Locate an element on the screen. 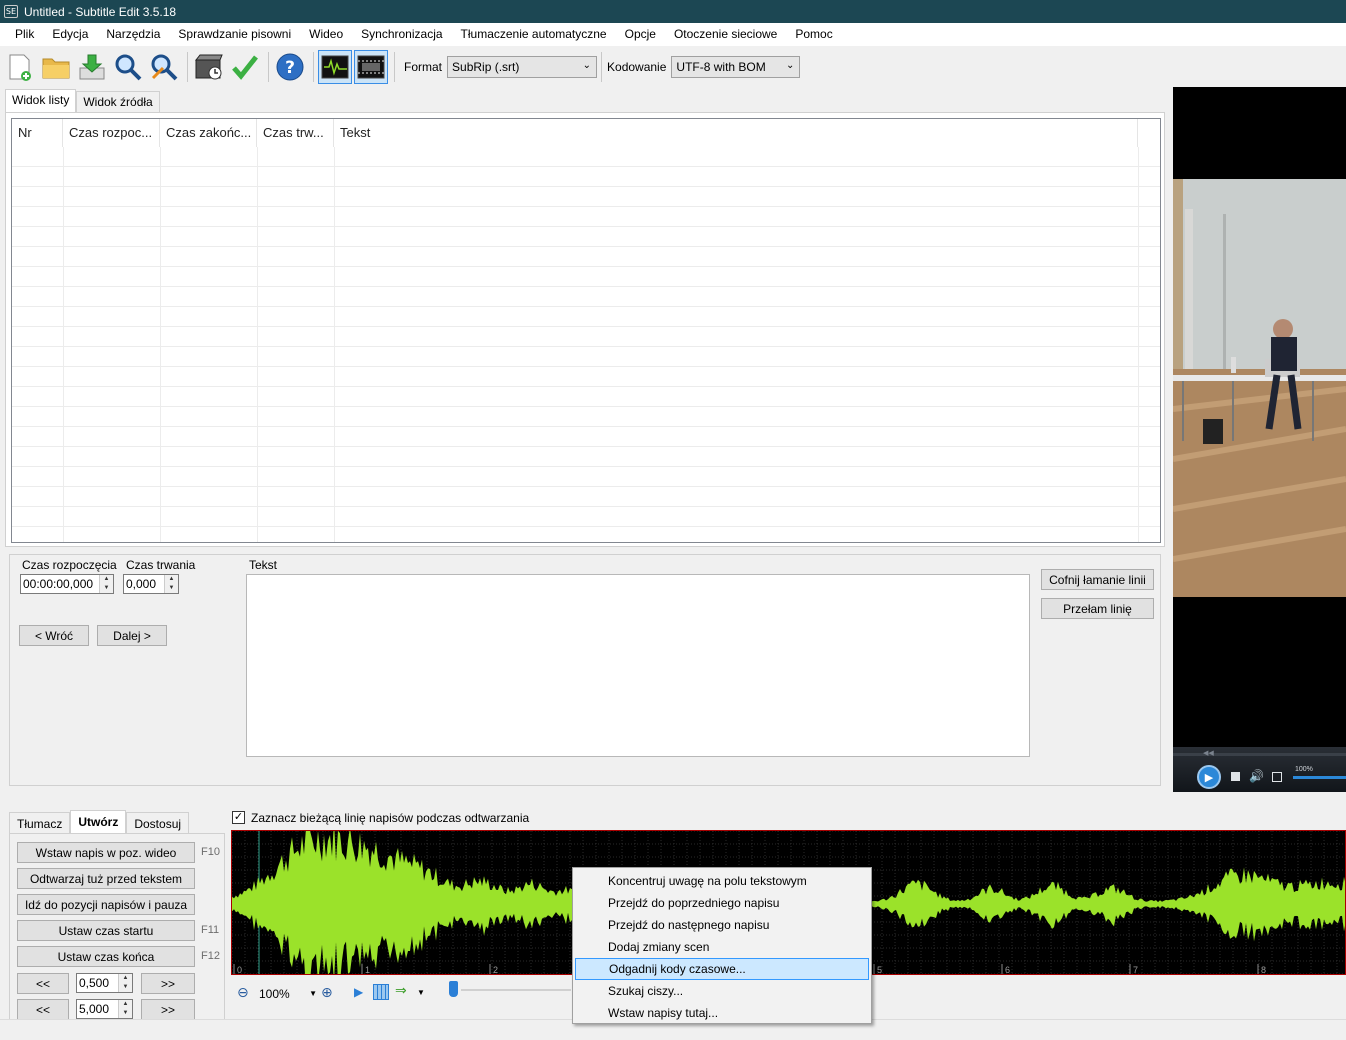 This screenshot has width=1346, height=1040. insert-shortcut: F10 is located at coordinates (210, 852).